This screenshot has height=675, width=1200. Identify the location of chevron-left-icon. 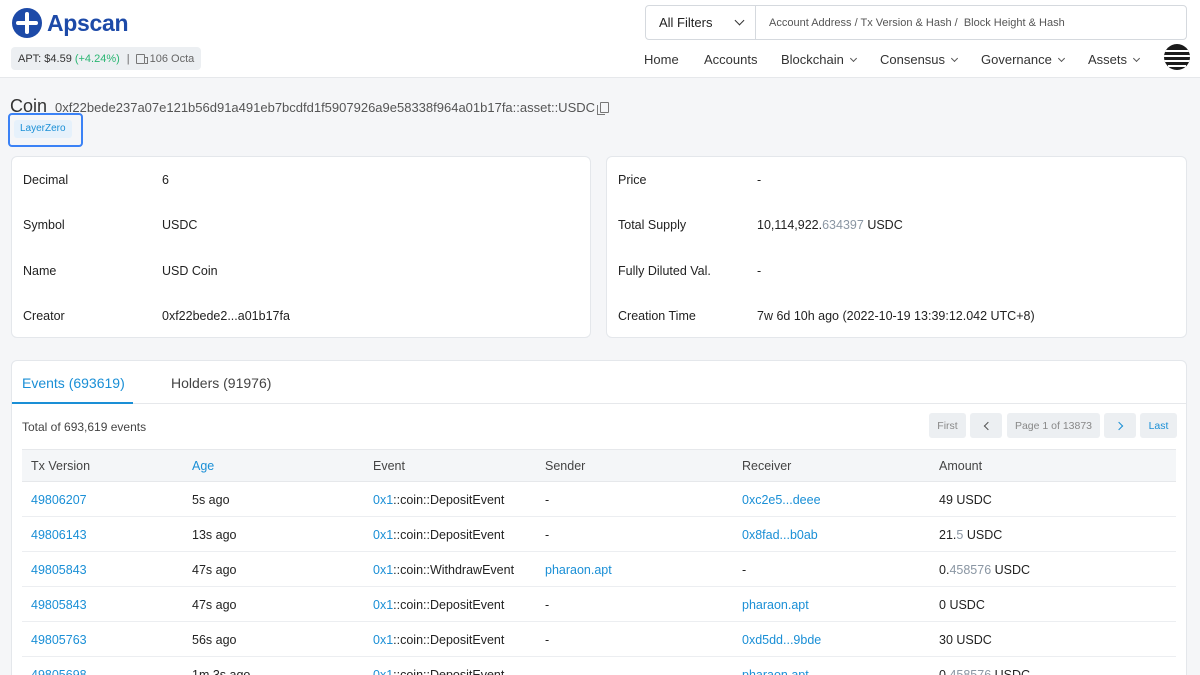
(987, 425).